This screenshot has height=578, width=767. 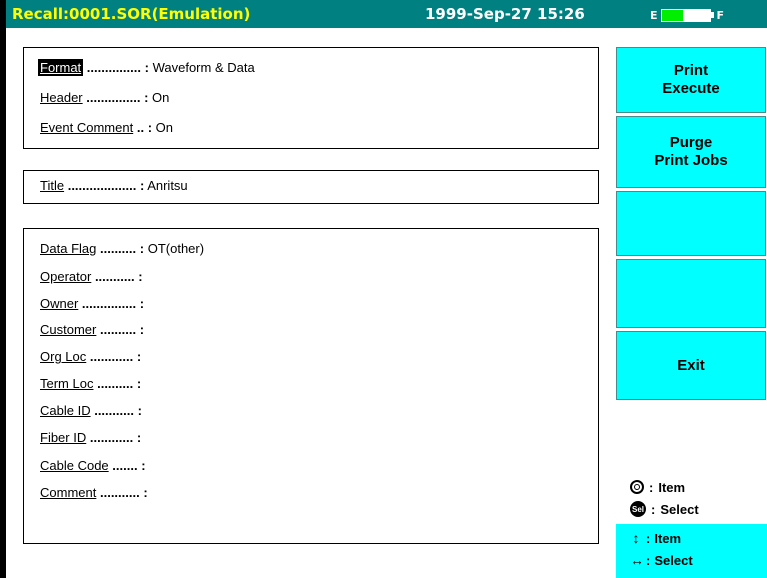 What do you see at coordinates (68, 248) in the screenshot?
I see `data-flag-label: Data Flag` at bounding box center [68, 248].